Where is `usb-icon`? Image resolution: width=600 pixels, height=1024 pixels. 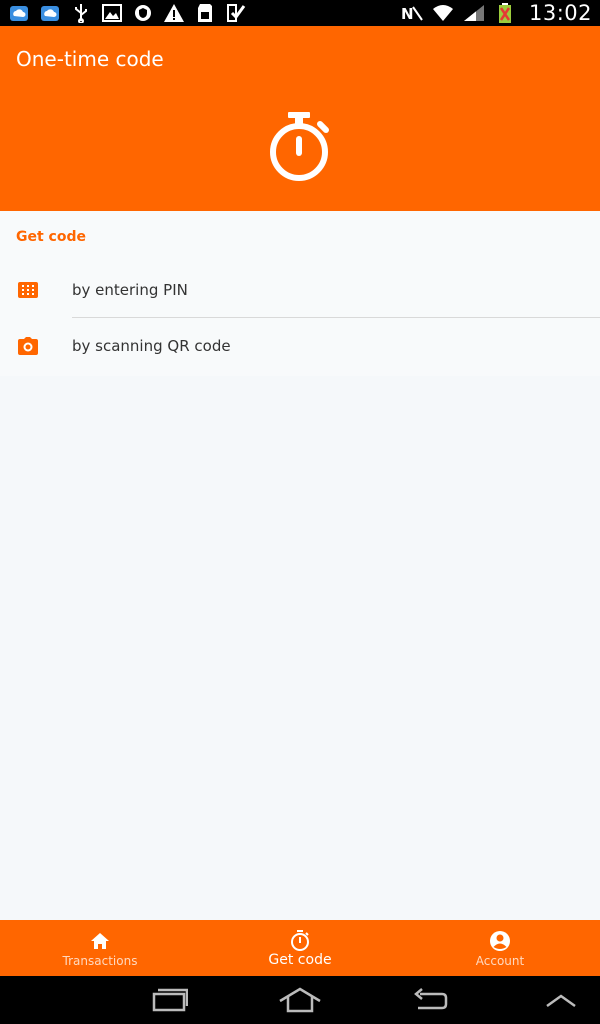
usb-icon is located at coordinates (81, 13).